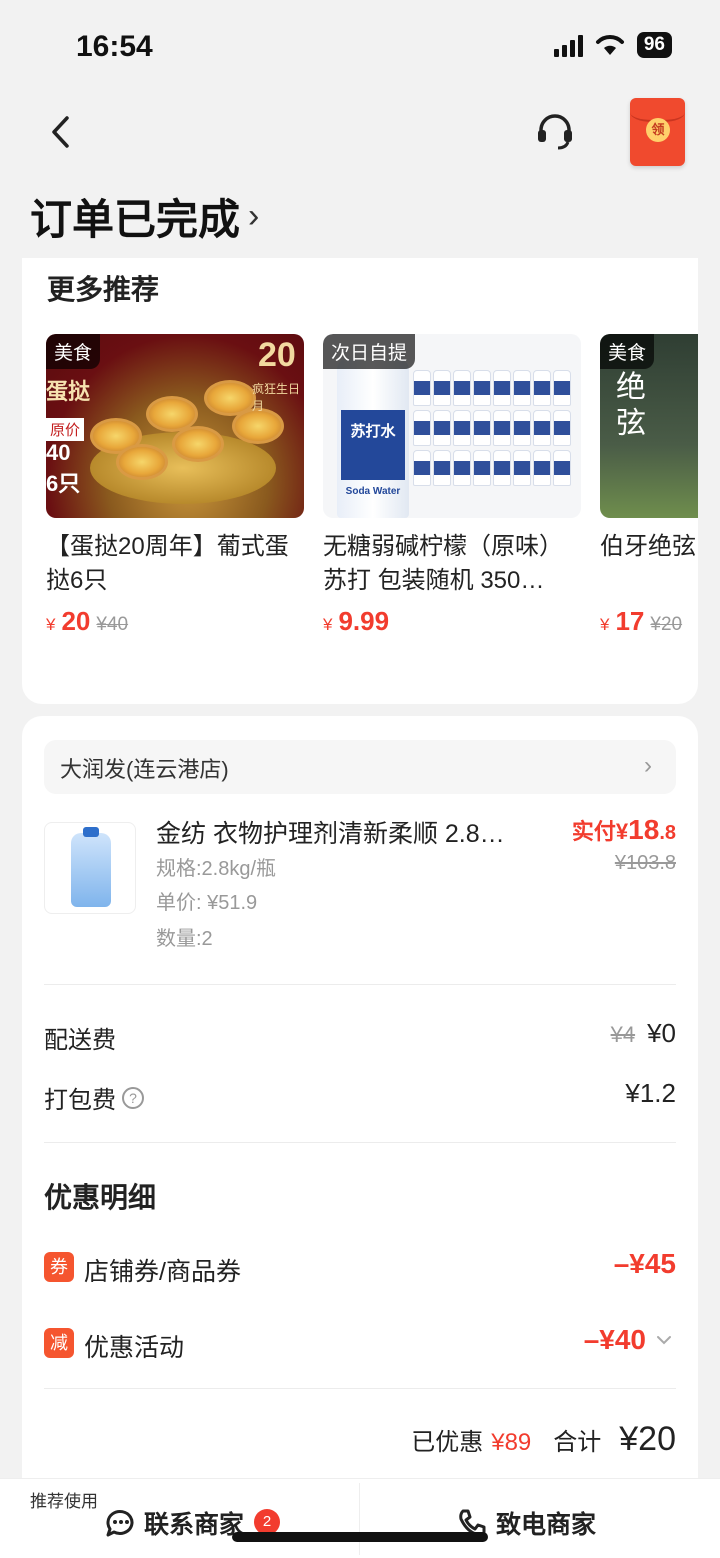 The image size is (720, 1558). Describe the element at coordinates (360, 767) in the screenshot. I see `store-link: 大润发(连云港店) ›` at that location.